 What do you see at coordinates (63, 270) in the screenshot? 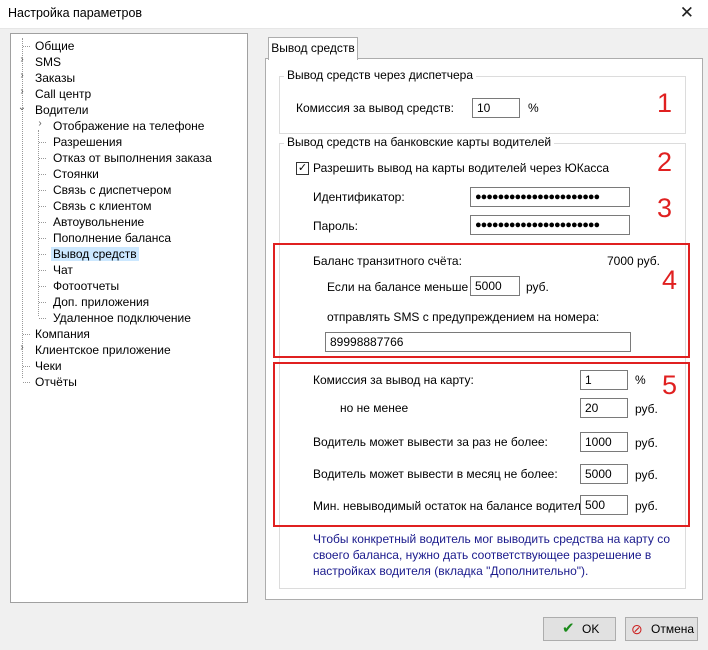
I see `tree-item-chat: Чат` at bounding box center [63, 270].